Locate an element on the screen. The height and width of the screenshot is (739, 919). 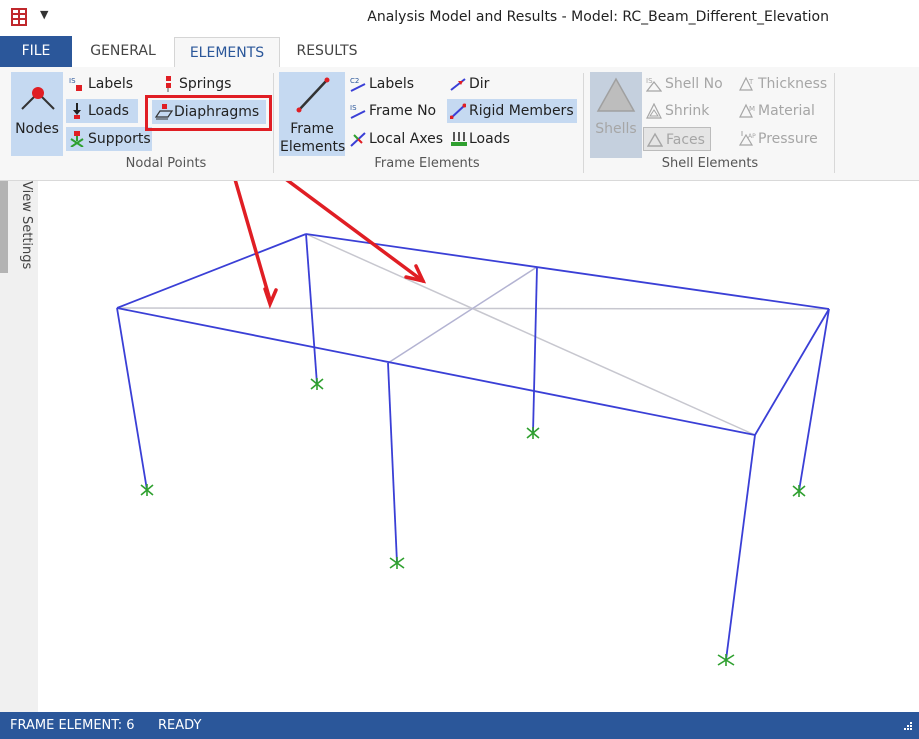
tab-results: RESULTS is located at coordinates (327, 51).